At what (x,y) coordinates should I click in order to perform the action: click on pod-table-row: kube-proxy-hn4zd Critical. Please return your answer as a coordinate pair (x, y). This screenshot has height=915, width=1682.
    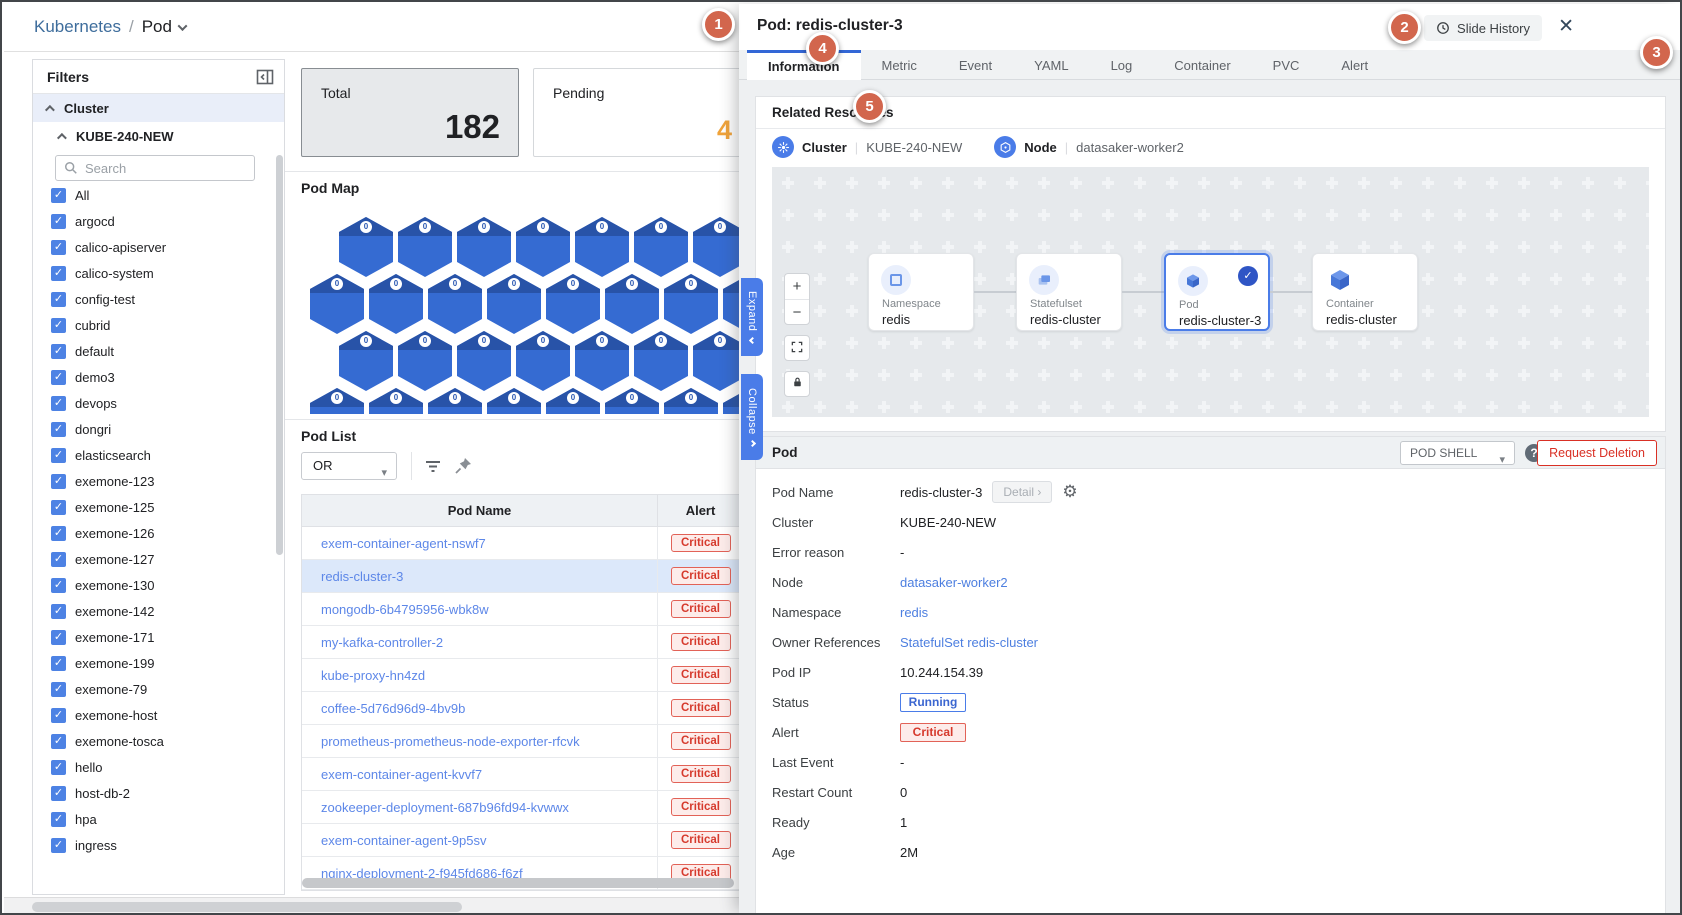
    Looking at the image, I should click on (522, 675).